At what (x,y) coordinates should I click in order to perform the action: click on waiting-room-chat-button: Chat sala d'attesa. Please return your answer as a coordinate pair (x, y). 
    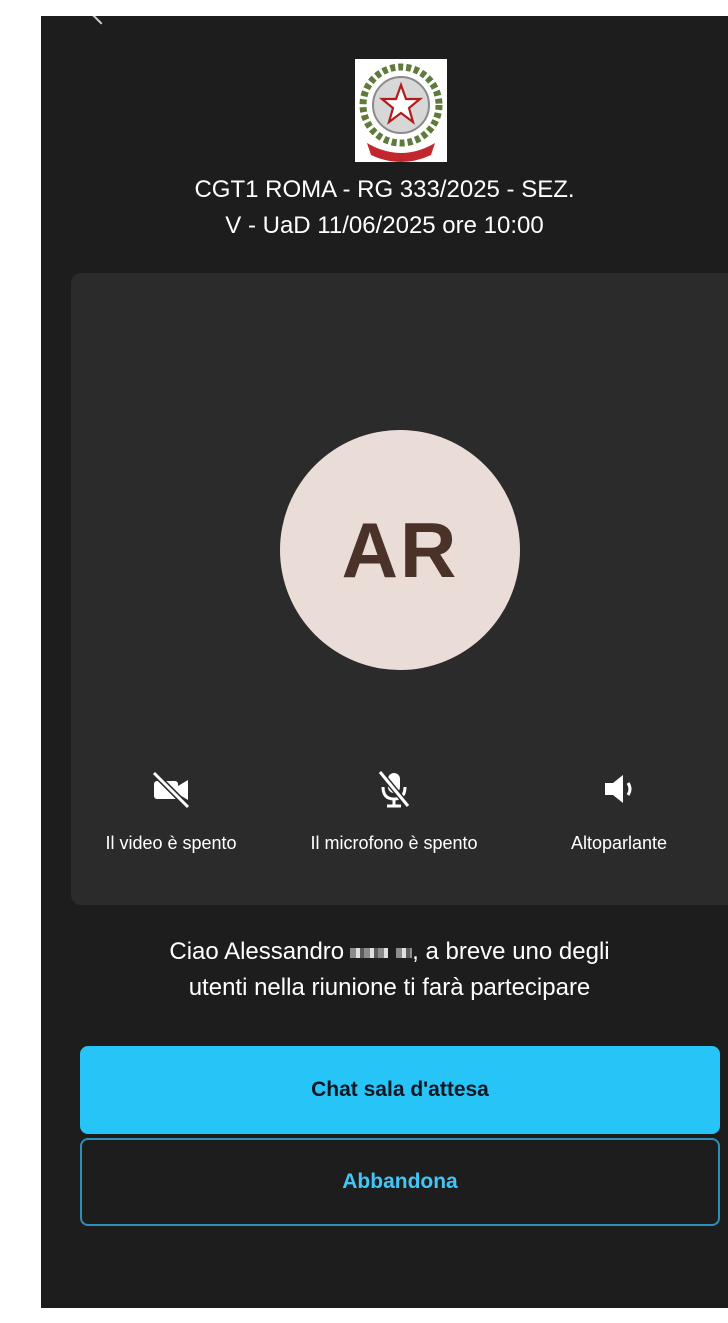
    Looking at the image, I should click on (400, 1090).